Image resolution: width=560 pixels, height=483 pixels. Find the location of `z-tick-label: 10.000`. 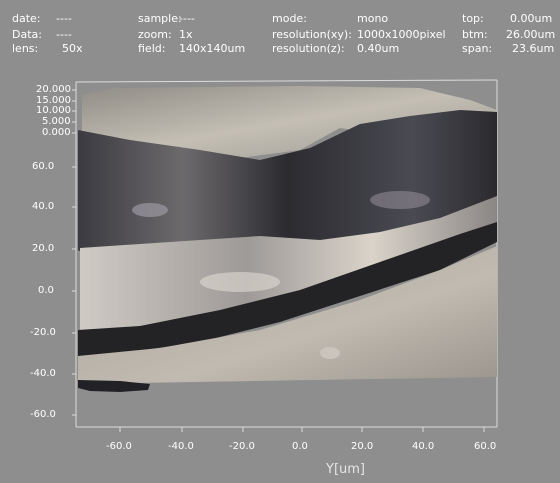

z-tick-label: 10.000 is located at coordinates (53, 110).